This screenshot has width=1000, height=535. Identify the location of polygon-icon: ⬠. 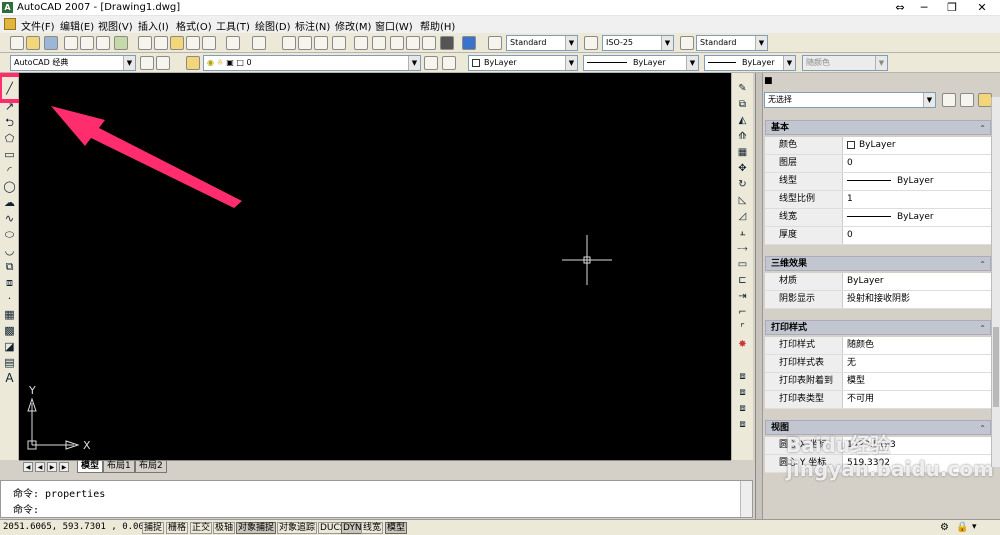
(9, 138).